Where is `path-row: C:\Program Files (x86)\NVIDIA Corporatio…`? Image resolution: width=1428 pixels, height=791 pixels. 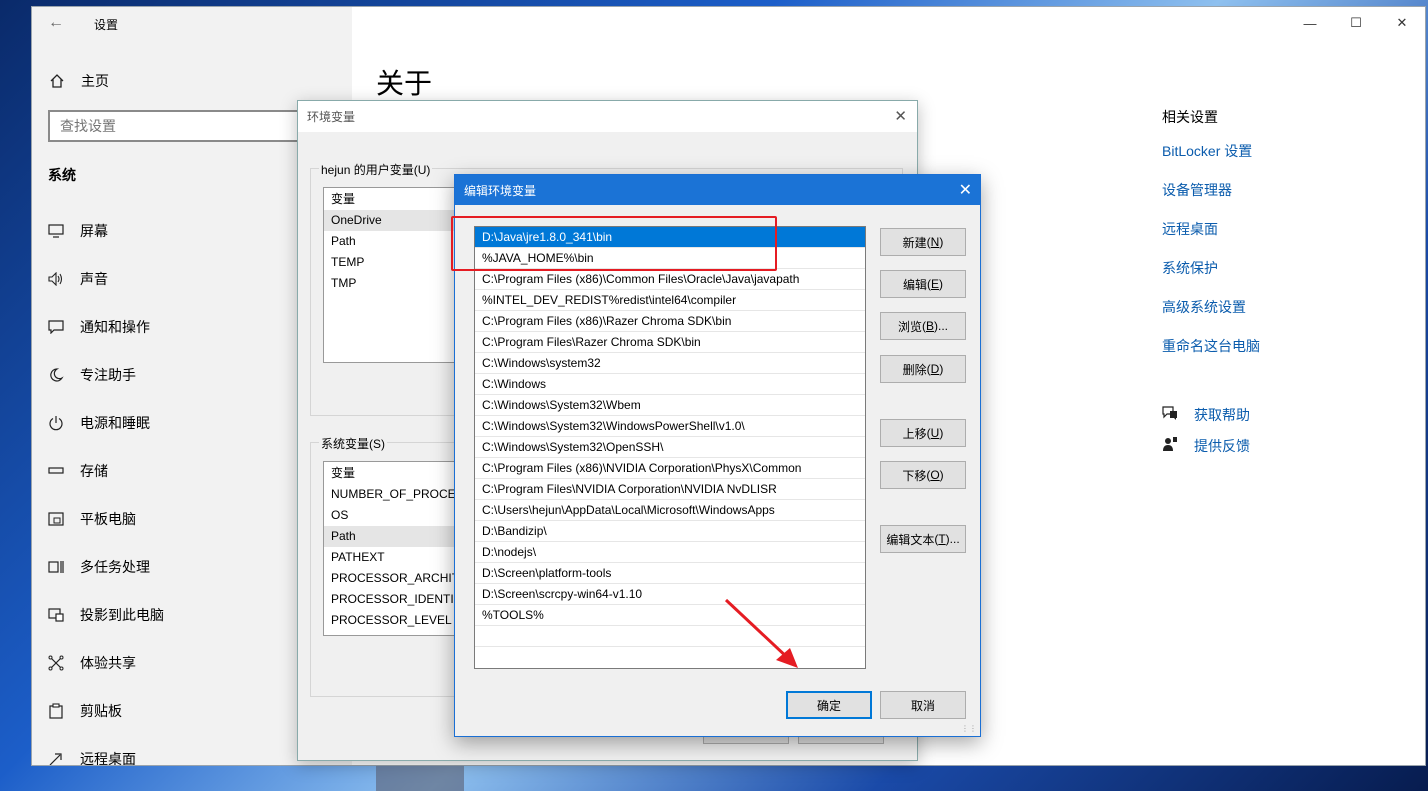
path-row: C:\Program Files (x86)\NVIDIA Corporatio… is located at coordinates (670, 468).